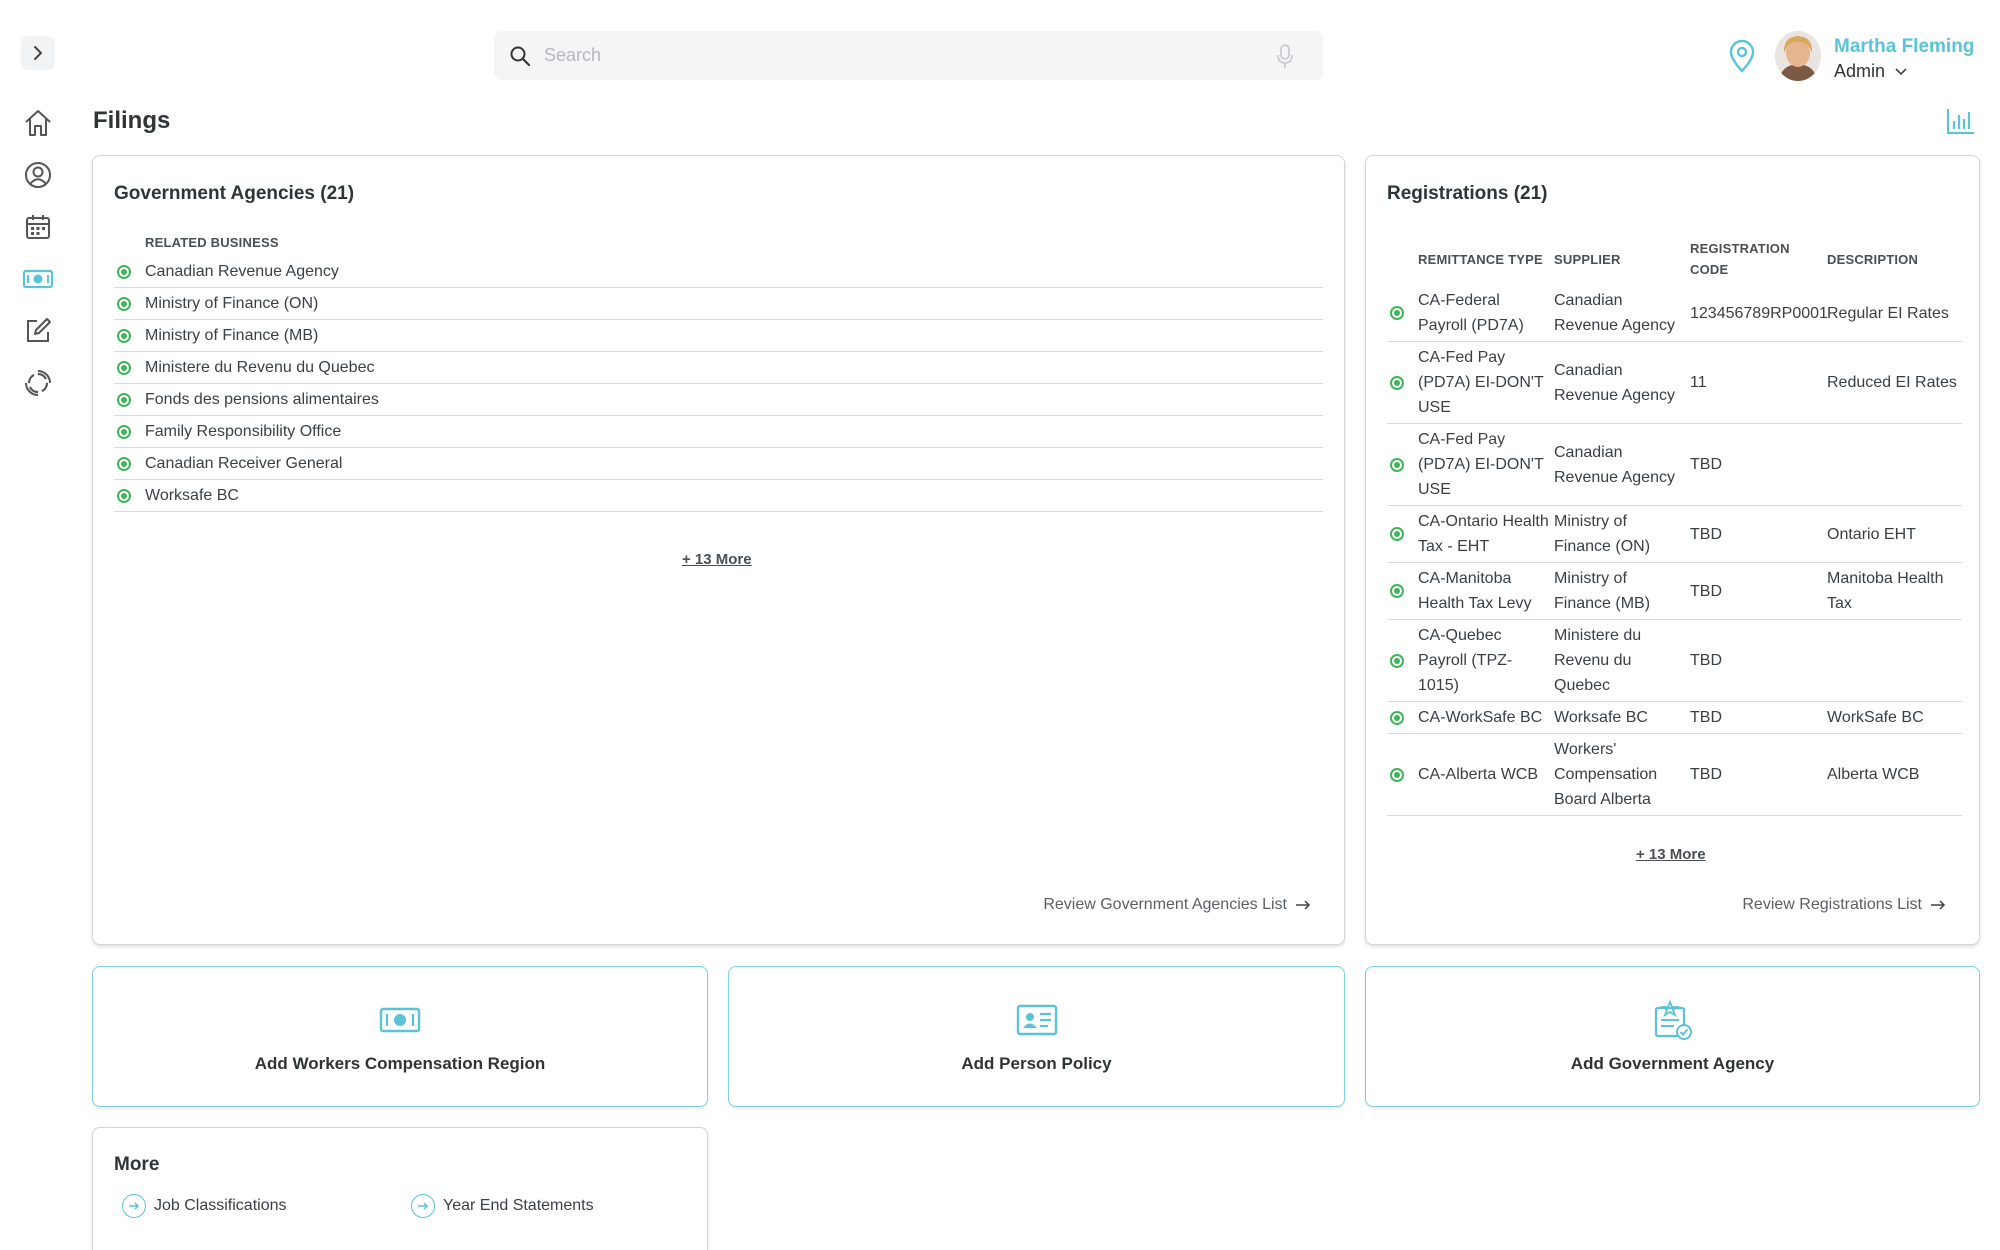 The image size is (2000, 1250). What do you see at coordinates (717, 559) in the screenshot?
I see `government-agencies-more-link: + 13 More` at bounding box center [717, 559].